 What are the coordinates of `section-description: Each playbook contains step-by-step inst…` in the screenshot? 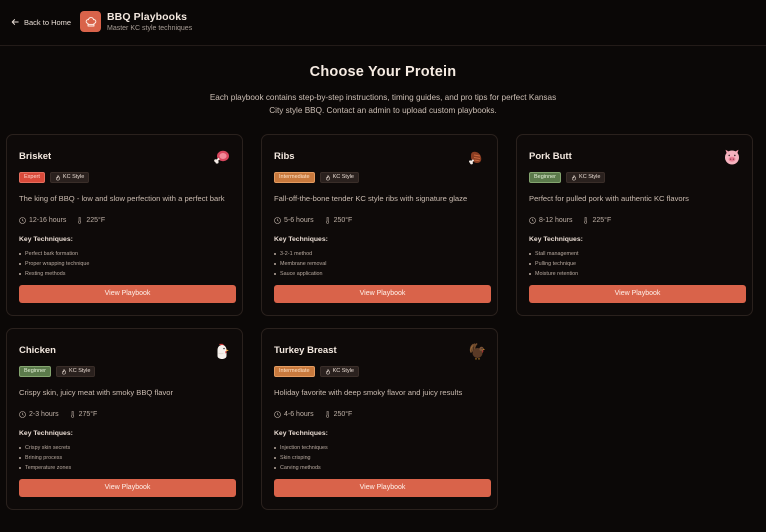 It's located at (383, 104).